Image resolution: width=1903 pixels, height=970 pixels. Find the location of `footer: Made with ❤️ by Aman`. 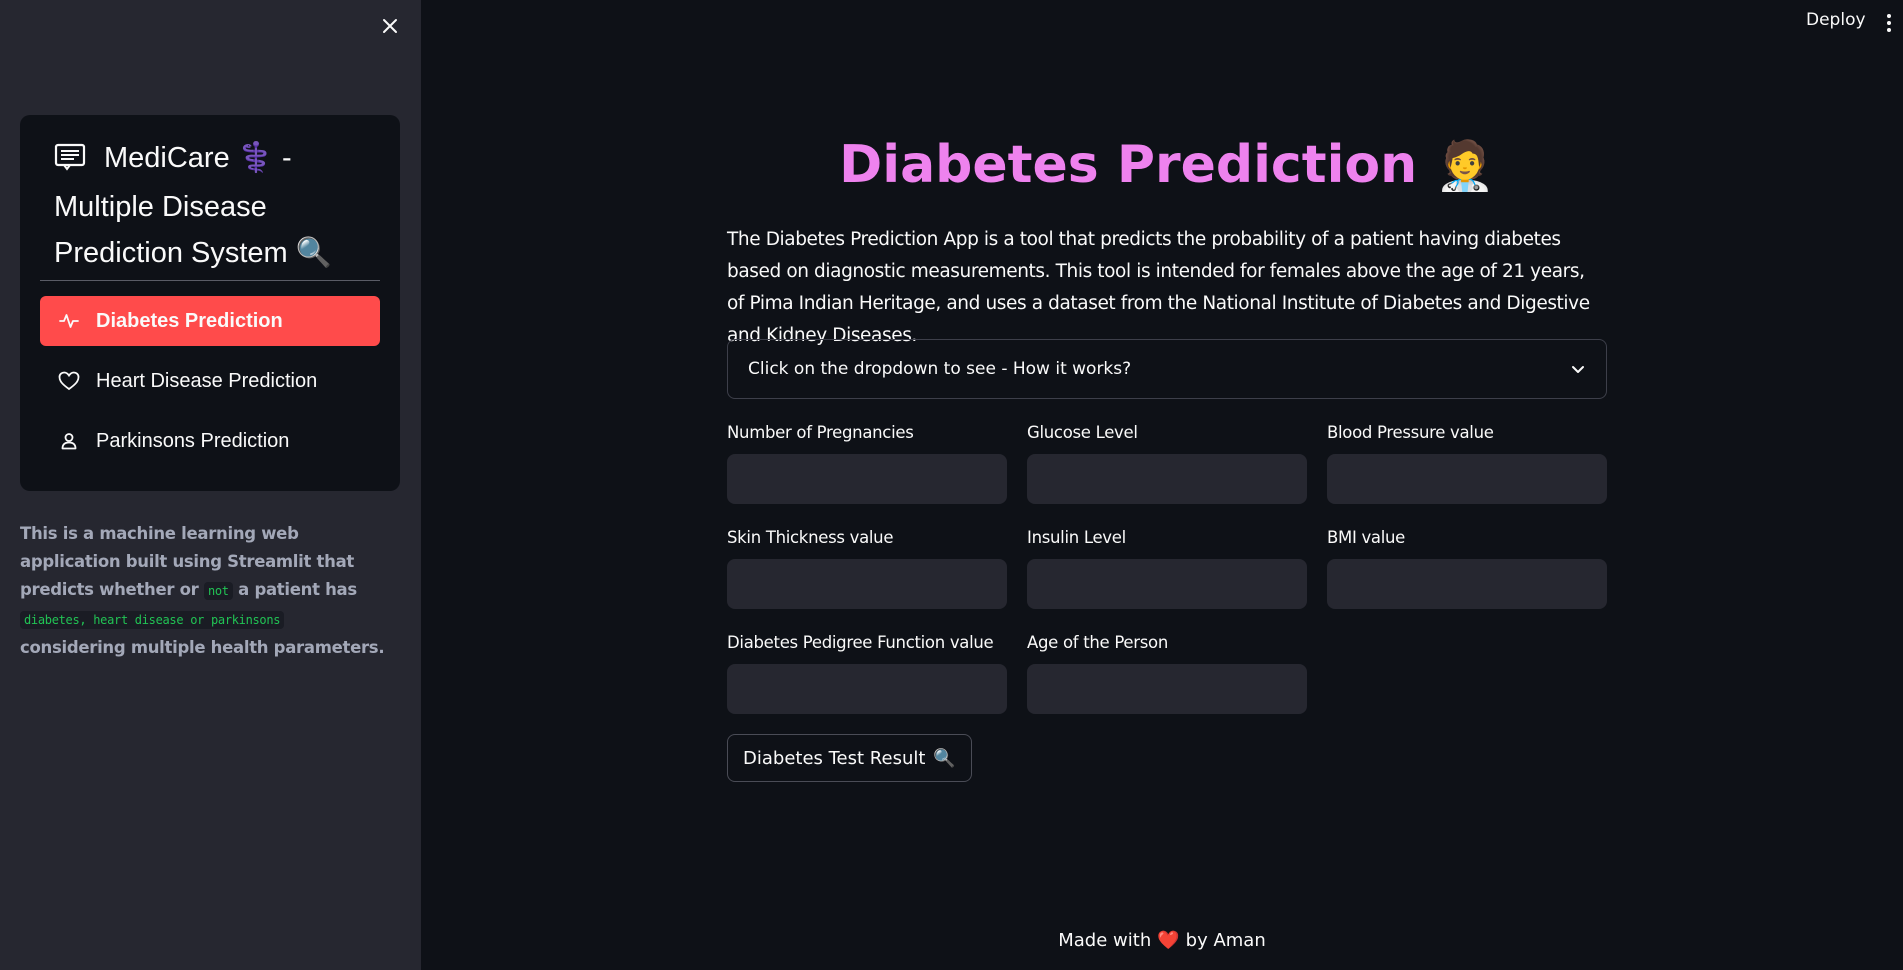

footer: Made with ❤️ by Aman is located at coordinates (1162, 940).